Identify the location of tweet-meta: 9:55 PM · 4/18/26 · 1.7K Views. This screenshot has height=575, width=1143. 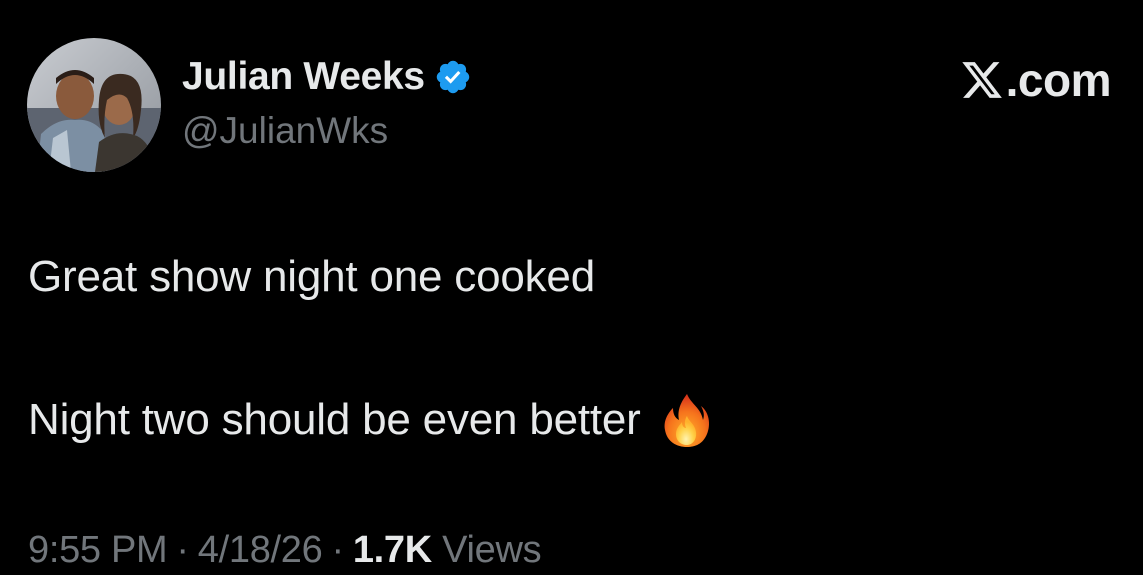
(285, 550).